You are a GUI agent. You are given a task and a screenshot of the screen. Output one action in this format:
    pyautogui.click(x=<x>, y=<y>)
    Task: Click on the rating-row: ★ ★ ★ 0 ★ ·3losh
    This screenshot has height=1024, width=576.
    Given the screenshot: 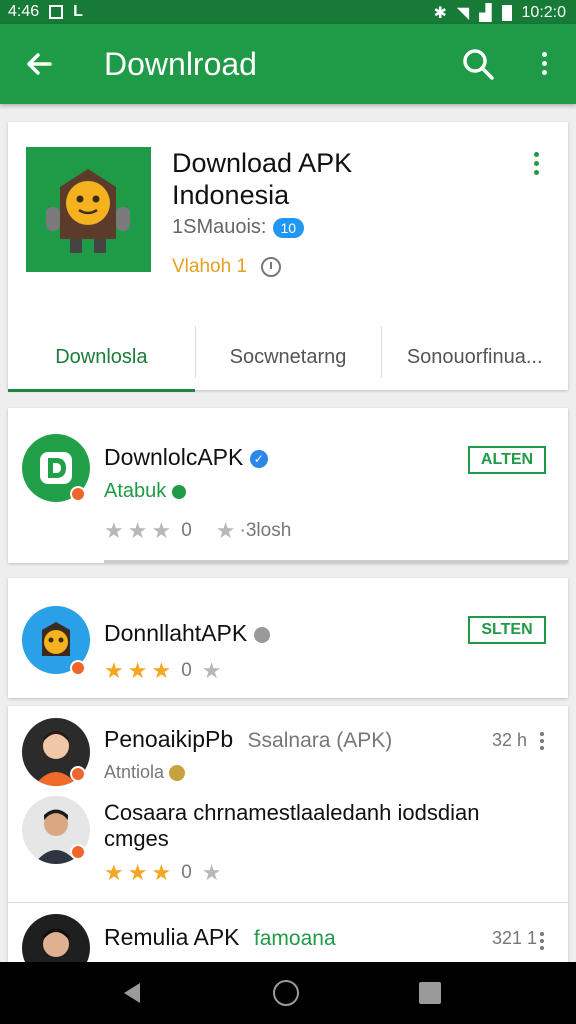 What is the action you would take?
    pyautogui.click(x=197, y=531)
    